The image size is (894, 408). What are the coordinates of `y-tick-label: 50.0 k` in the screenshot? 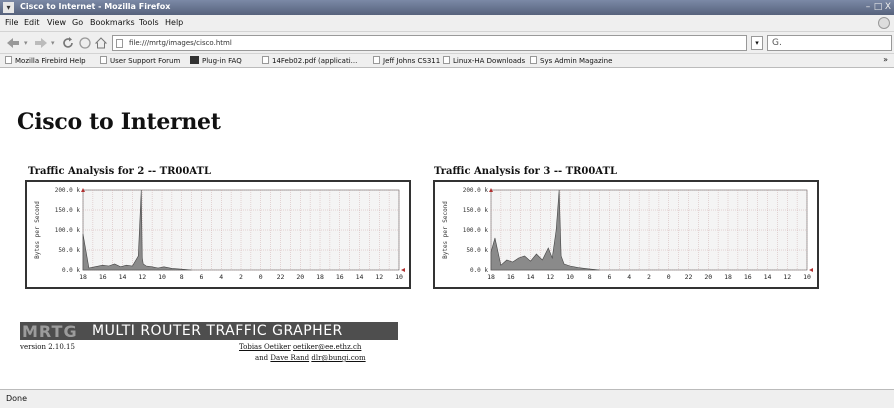 It's located at (69, 250).